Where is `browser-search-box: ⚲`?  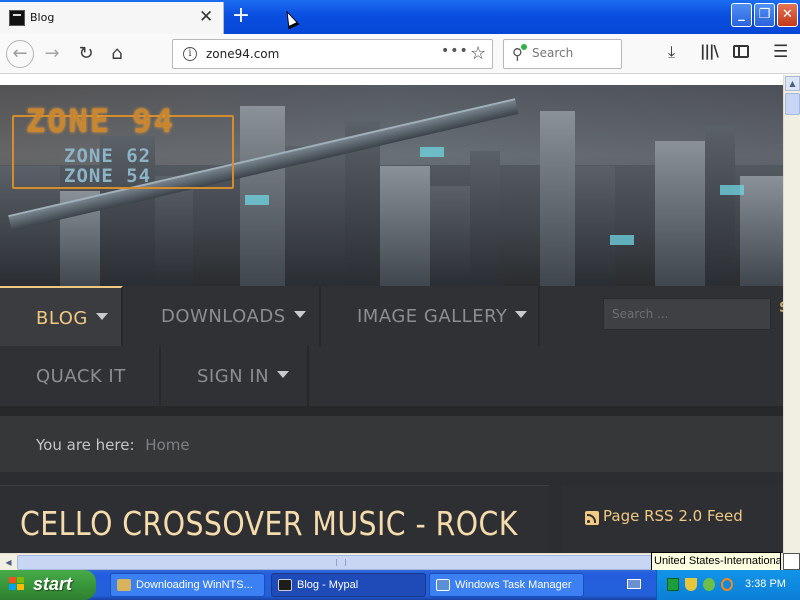 browser-search-box: ⚲ is located at coordinates (562, 54).